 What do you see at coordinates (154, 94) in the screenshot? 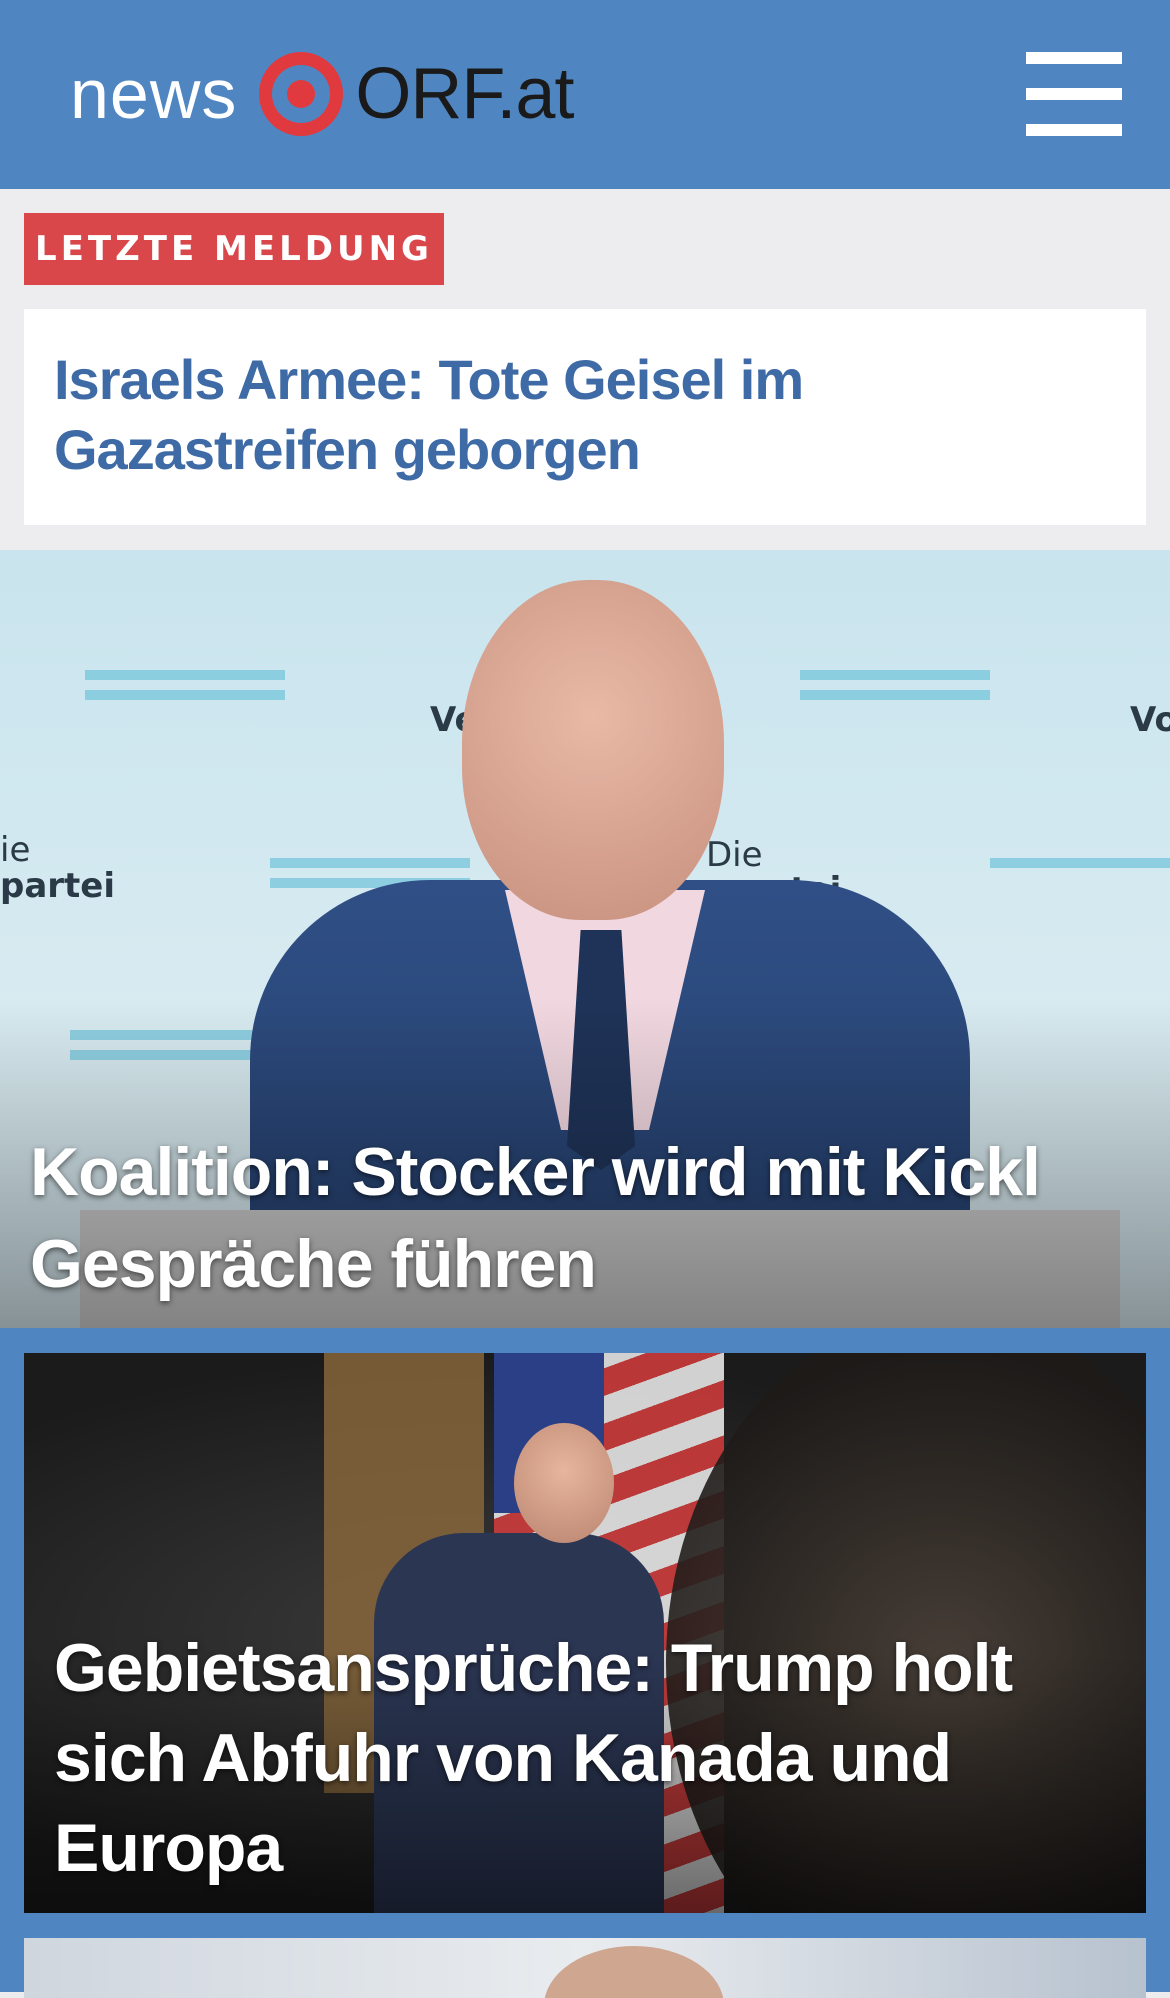
I see `logo-news-text: news` at bounding box center [154, 94].